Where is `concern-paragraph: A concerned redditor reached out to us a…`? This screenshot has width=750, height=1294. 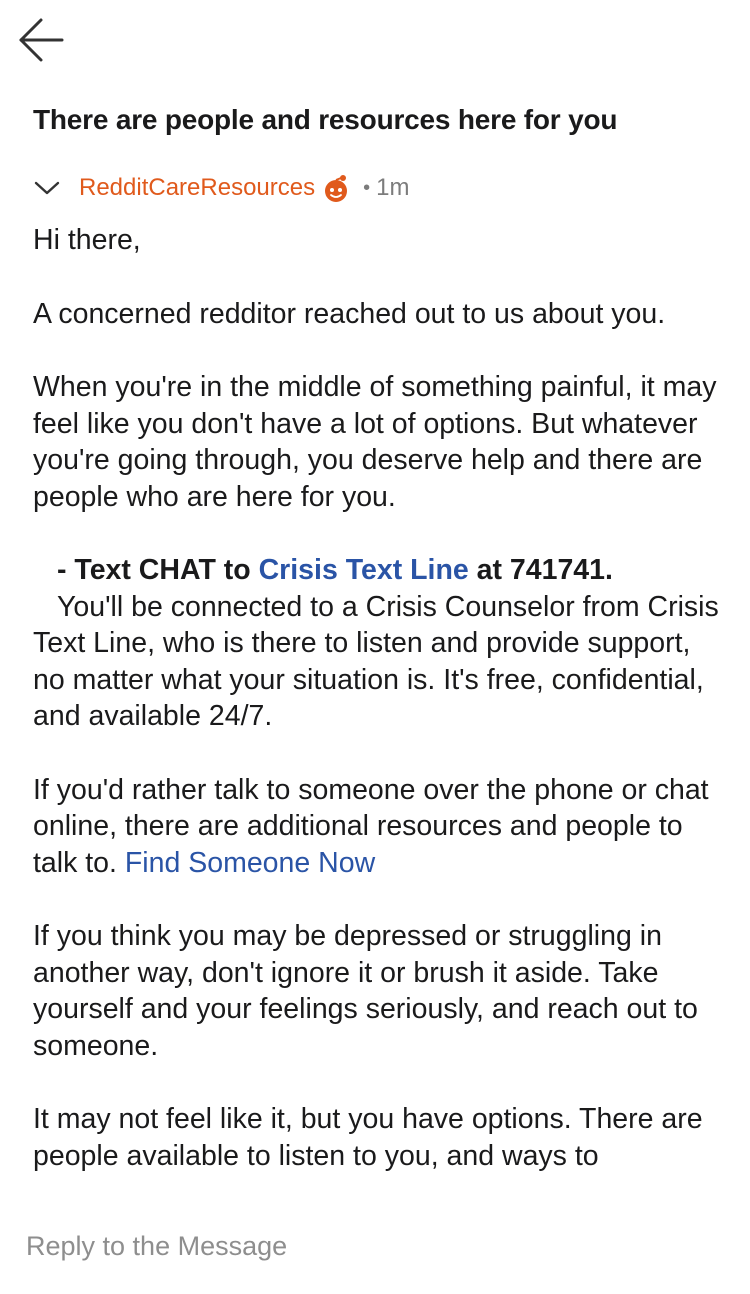
concern-paragraph: A concerned redditor reached out to us a… is located at coordinates (349, 313).